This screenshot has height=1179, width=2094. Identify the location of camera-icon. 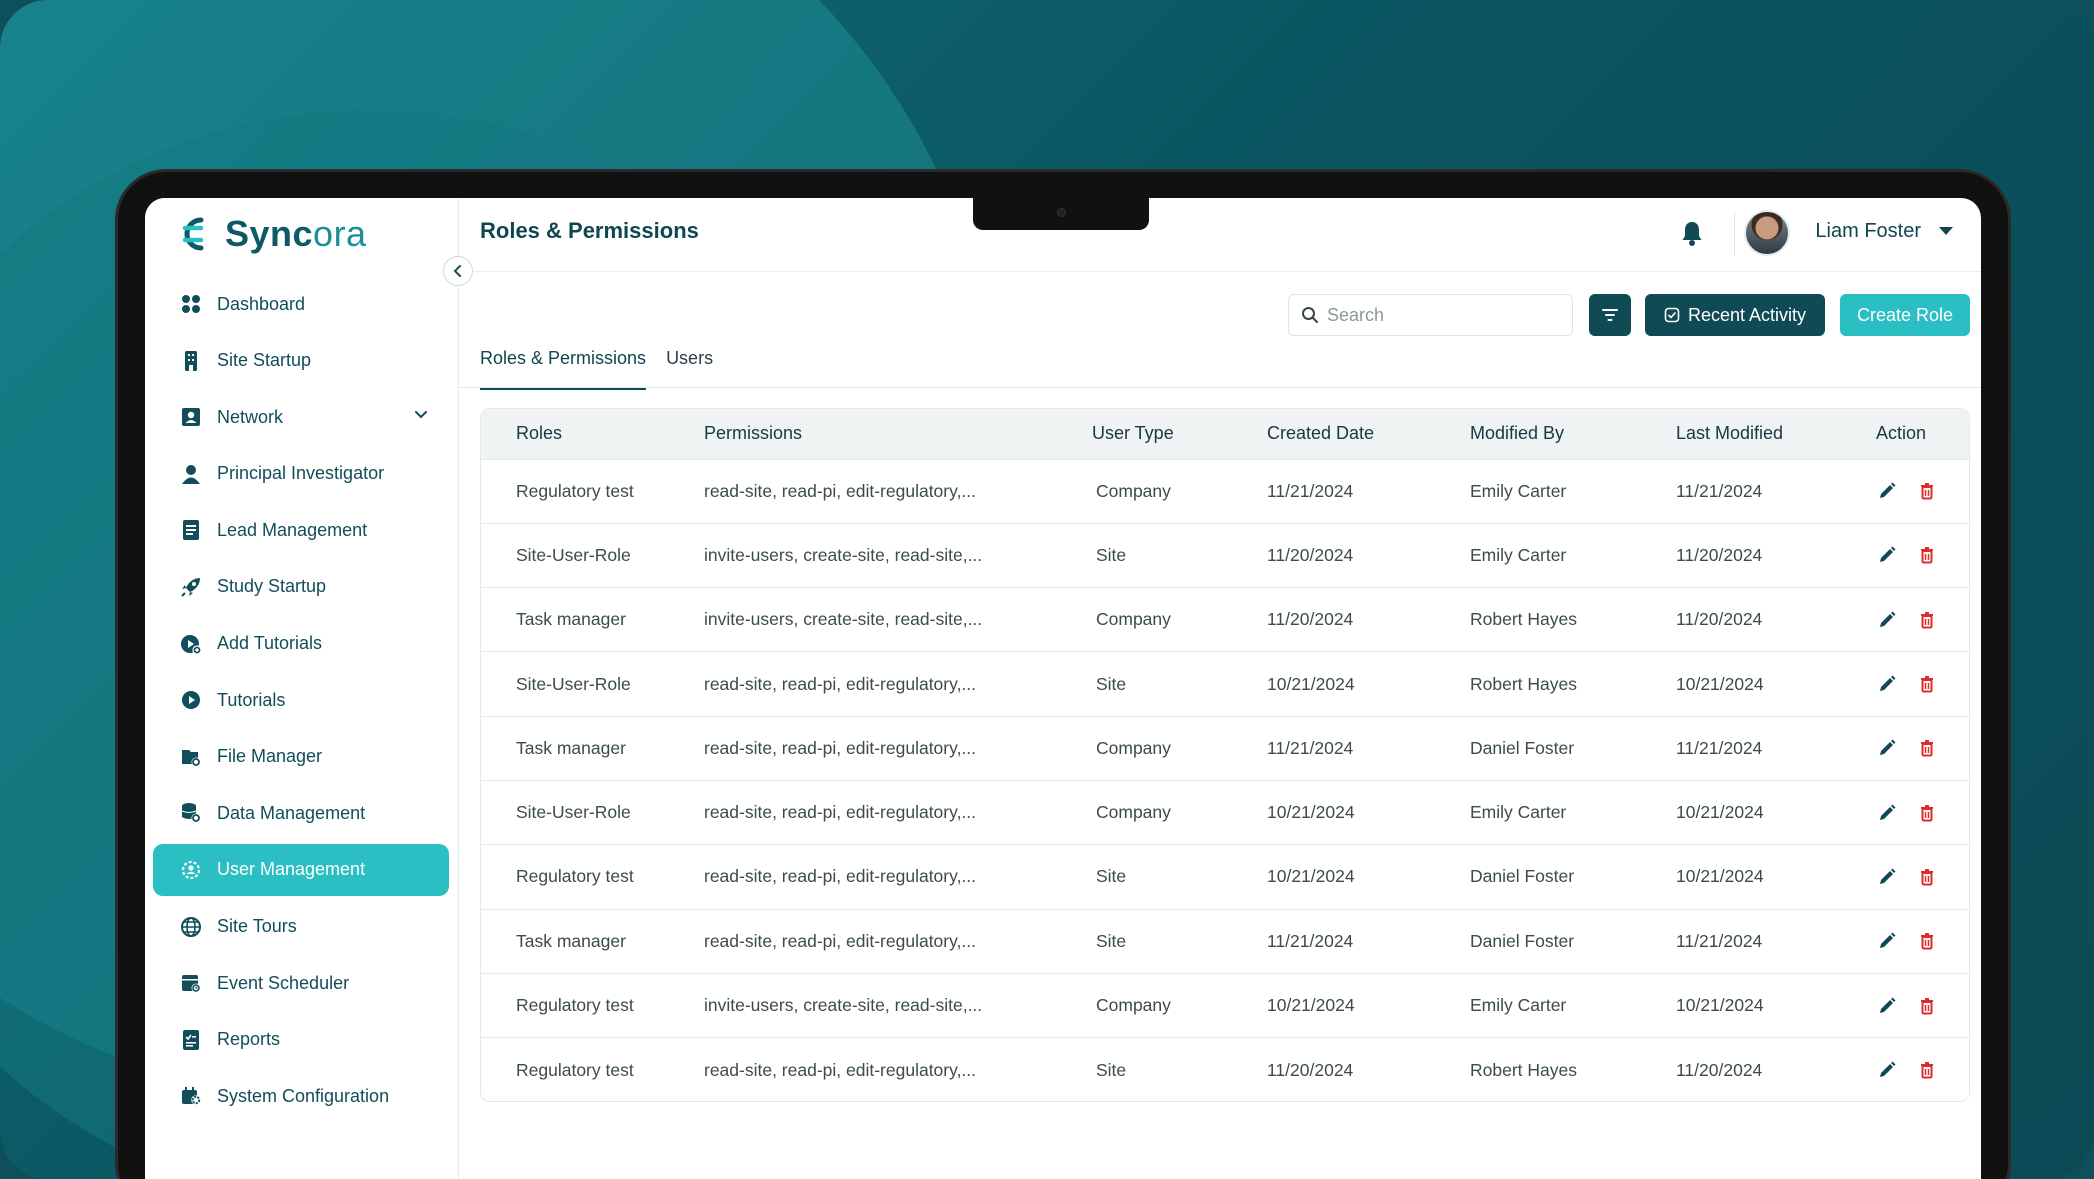
(1061, 212).